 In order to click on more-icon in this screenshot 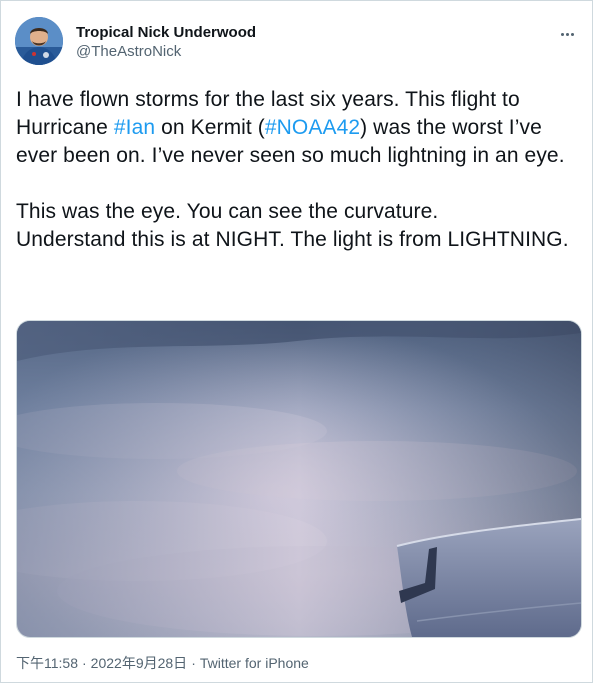, I will do `click(567, 34)`.